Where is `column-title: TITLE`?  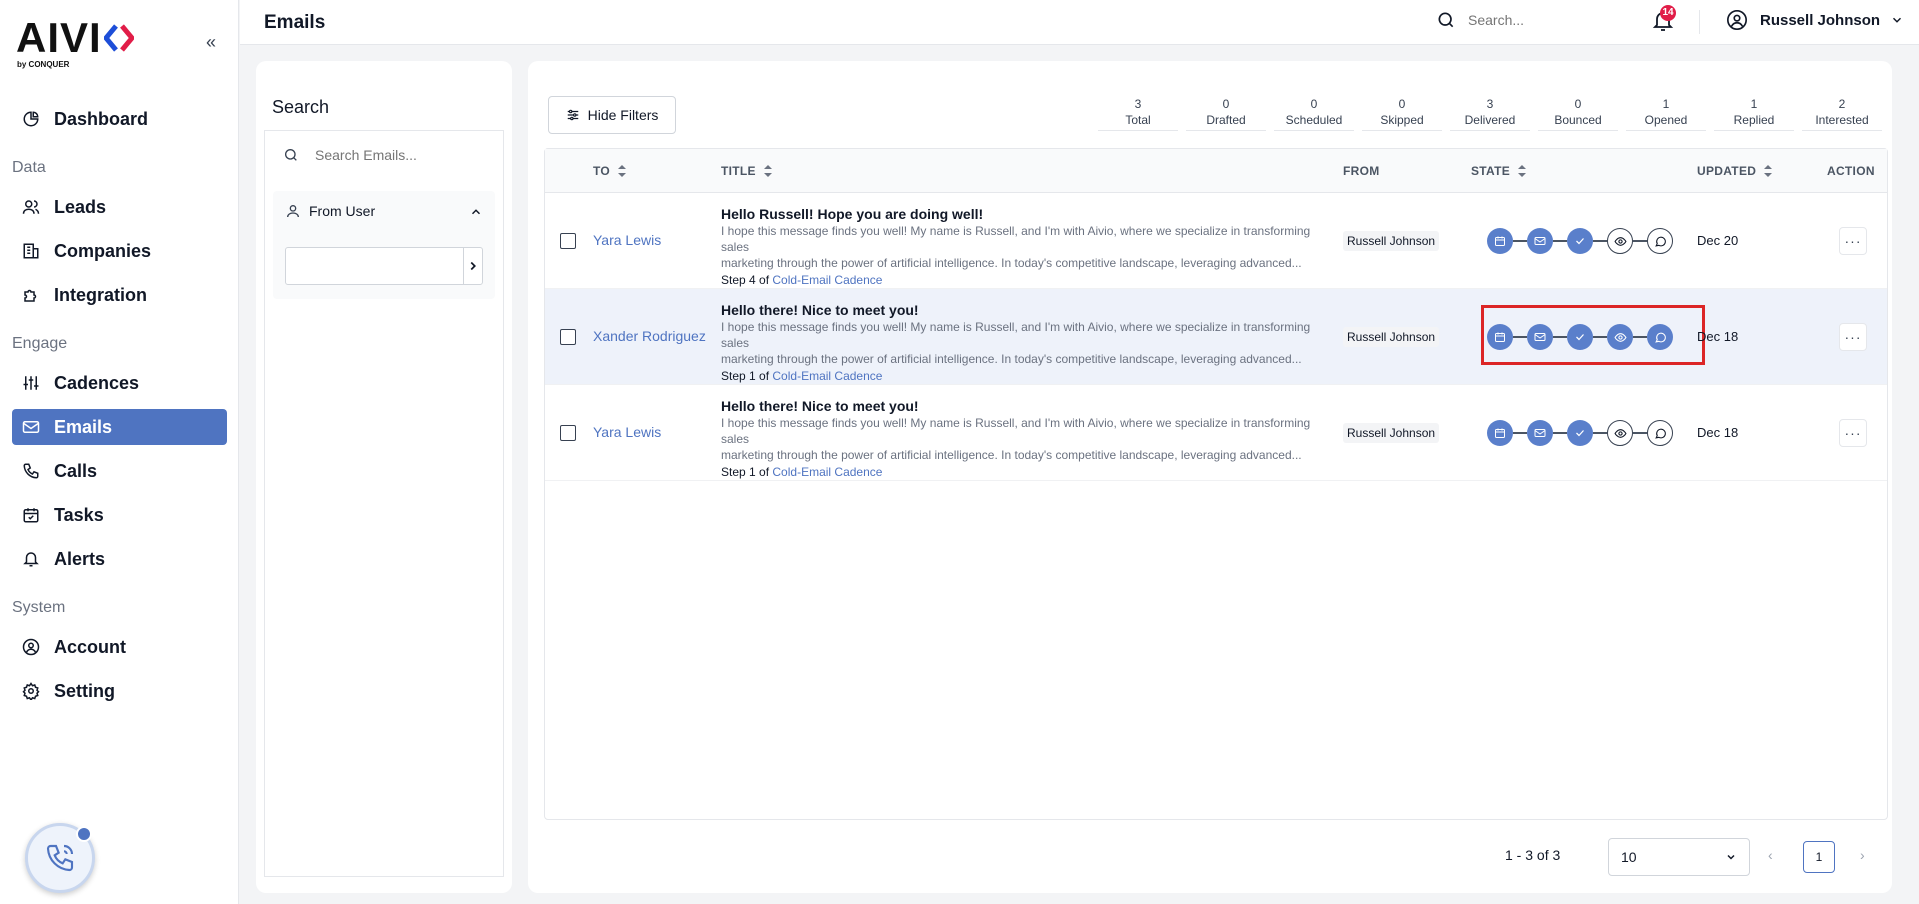
column-title: TITLE is located at coordinates (746, 171).